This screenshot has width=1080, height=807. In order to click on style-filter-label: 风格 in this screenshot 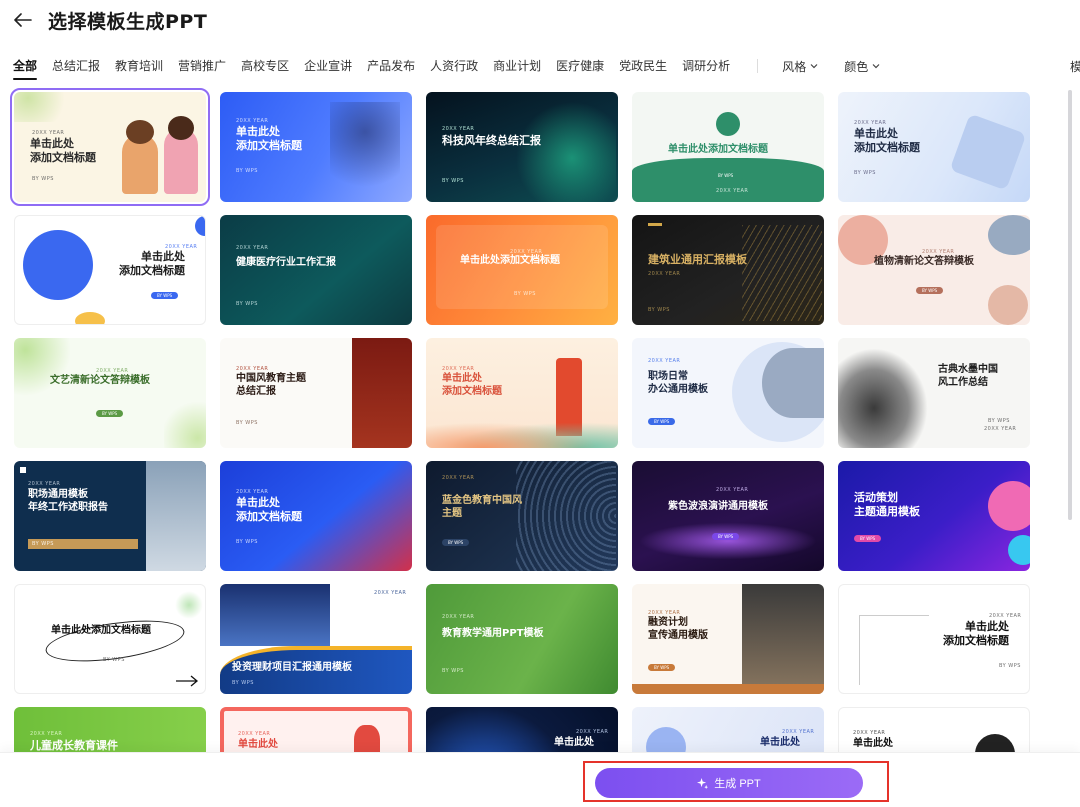, I will do `click(794, 66)`.